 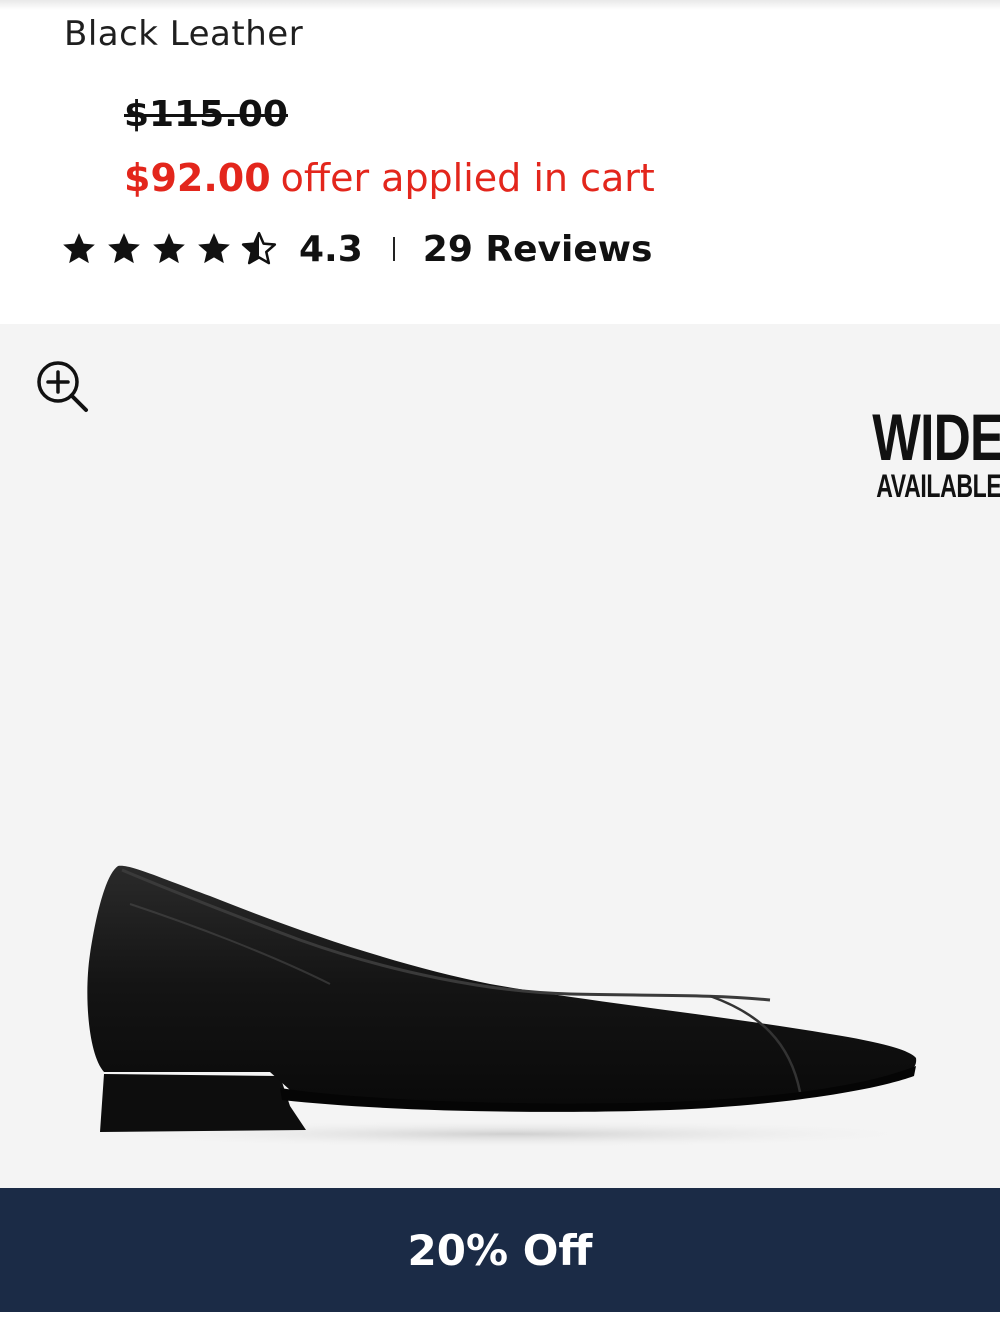 What do you see at coordinates (500, 5) in the screenshot?
I see `top-divider` at bounding box center [500, 5].